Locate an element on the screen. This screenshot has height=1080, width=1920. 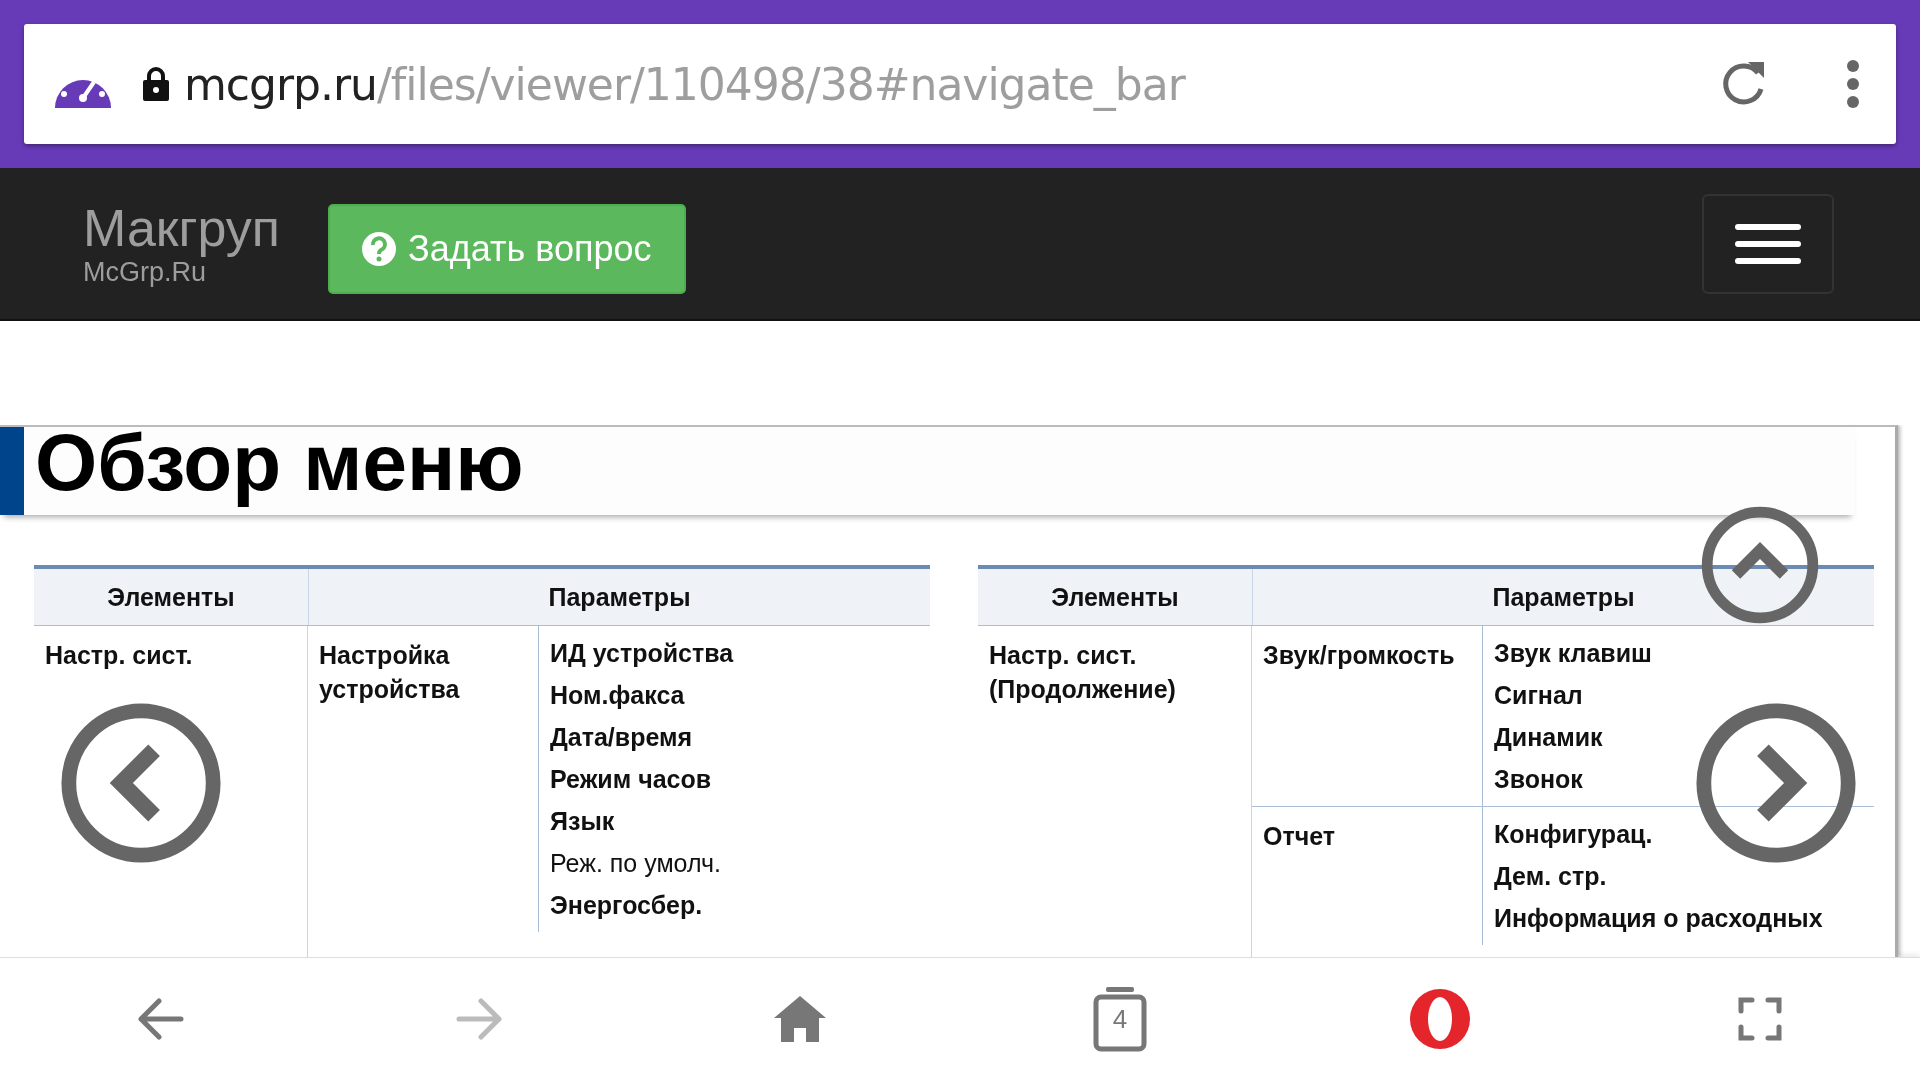
menu-option: Реж. по умолч. is located at coordinates (734, 863).